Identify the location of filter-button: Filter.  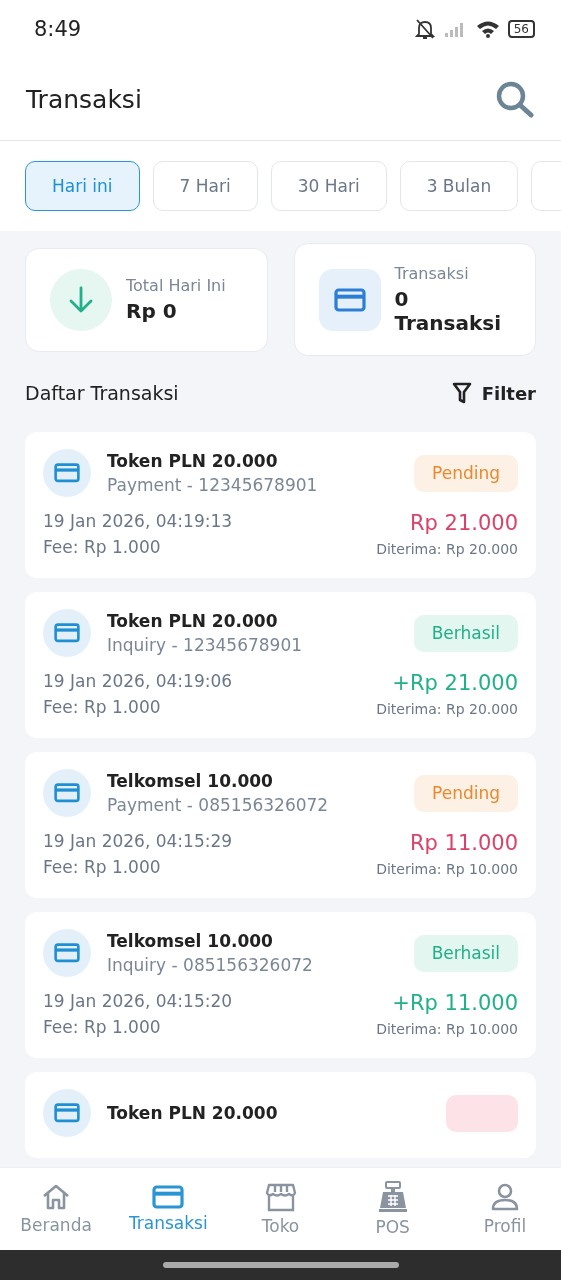
(493, 393).